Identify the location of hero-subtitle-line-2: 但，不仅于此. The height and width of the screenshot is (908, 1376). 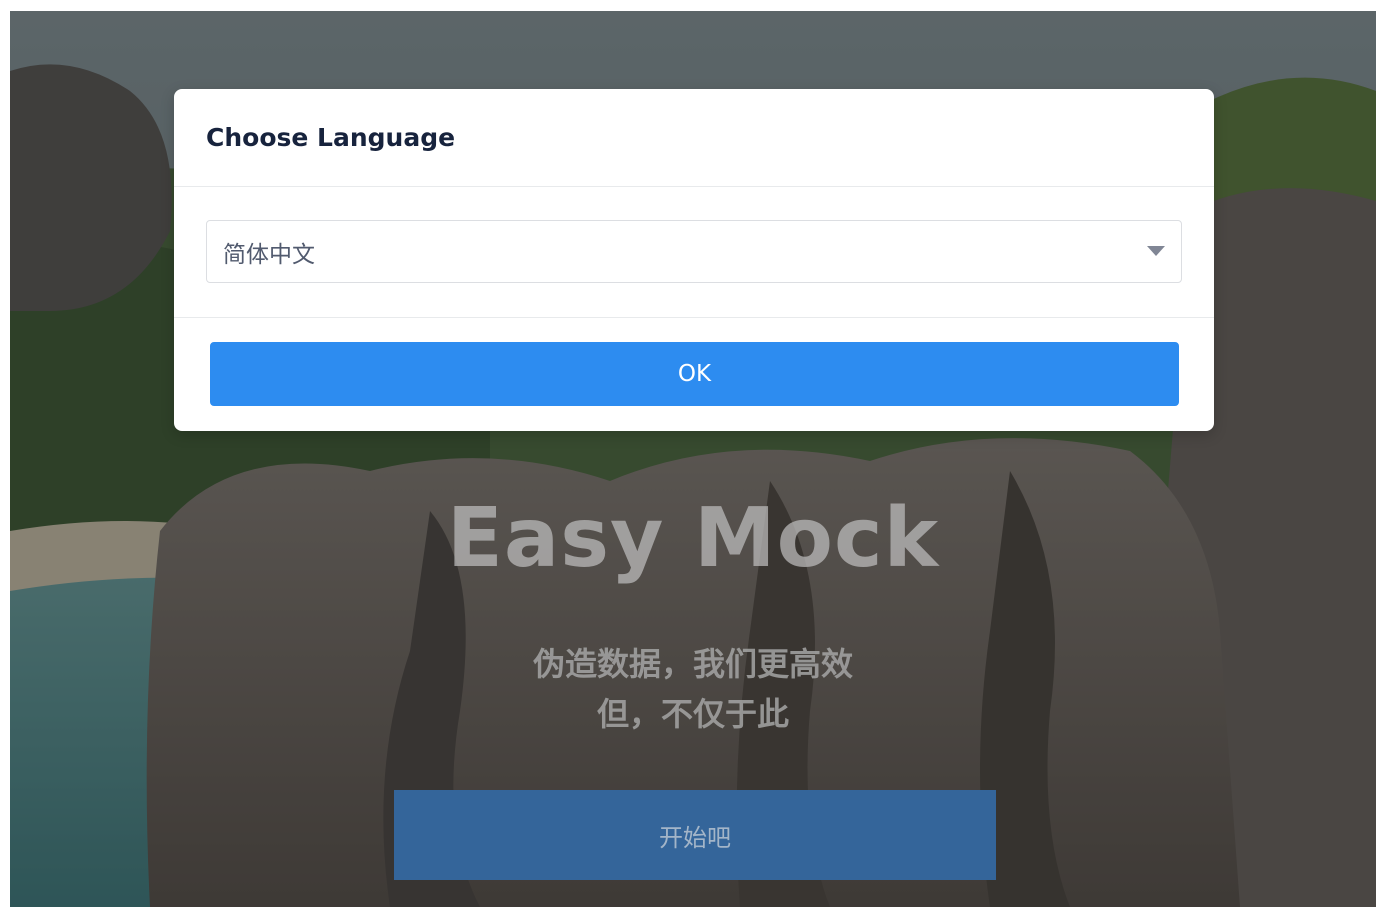
(692, 714).